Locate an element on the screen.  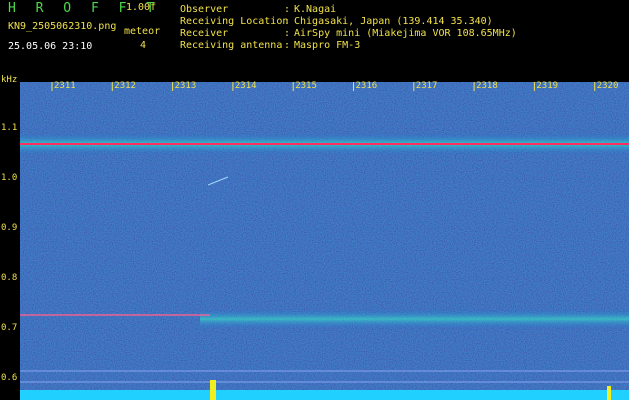
antenna-colon: : is located at coordinates (287, 45).